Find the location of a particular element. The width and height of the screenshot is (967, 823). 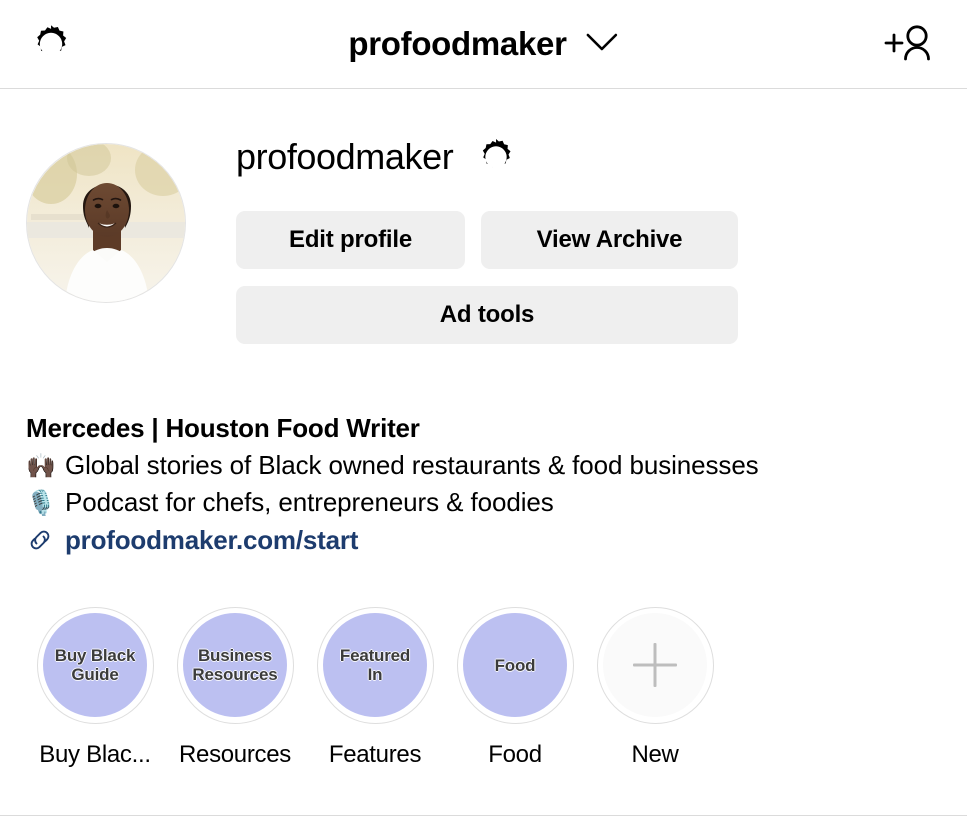

page-title: profoodmaker is located at coordinates (345, 156).